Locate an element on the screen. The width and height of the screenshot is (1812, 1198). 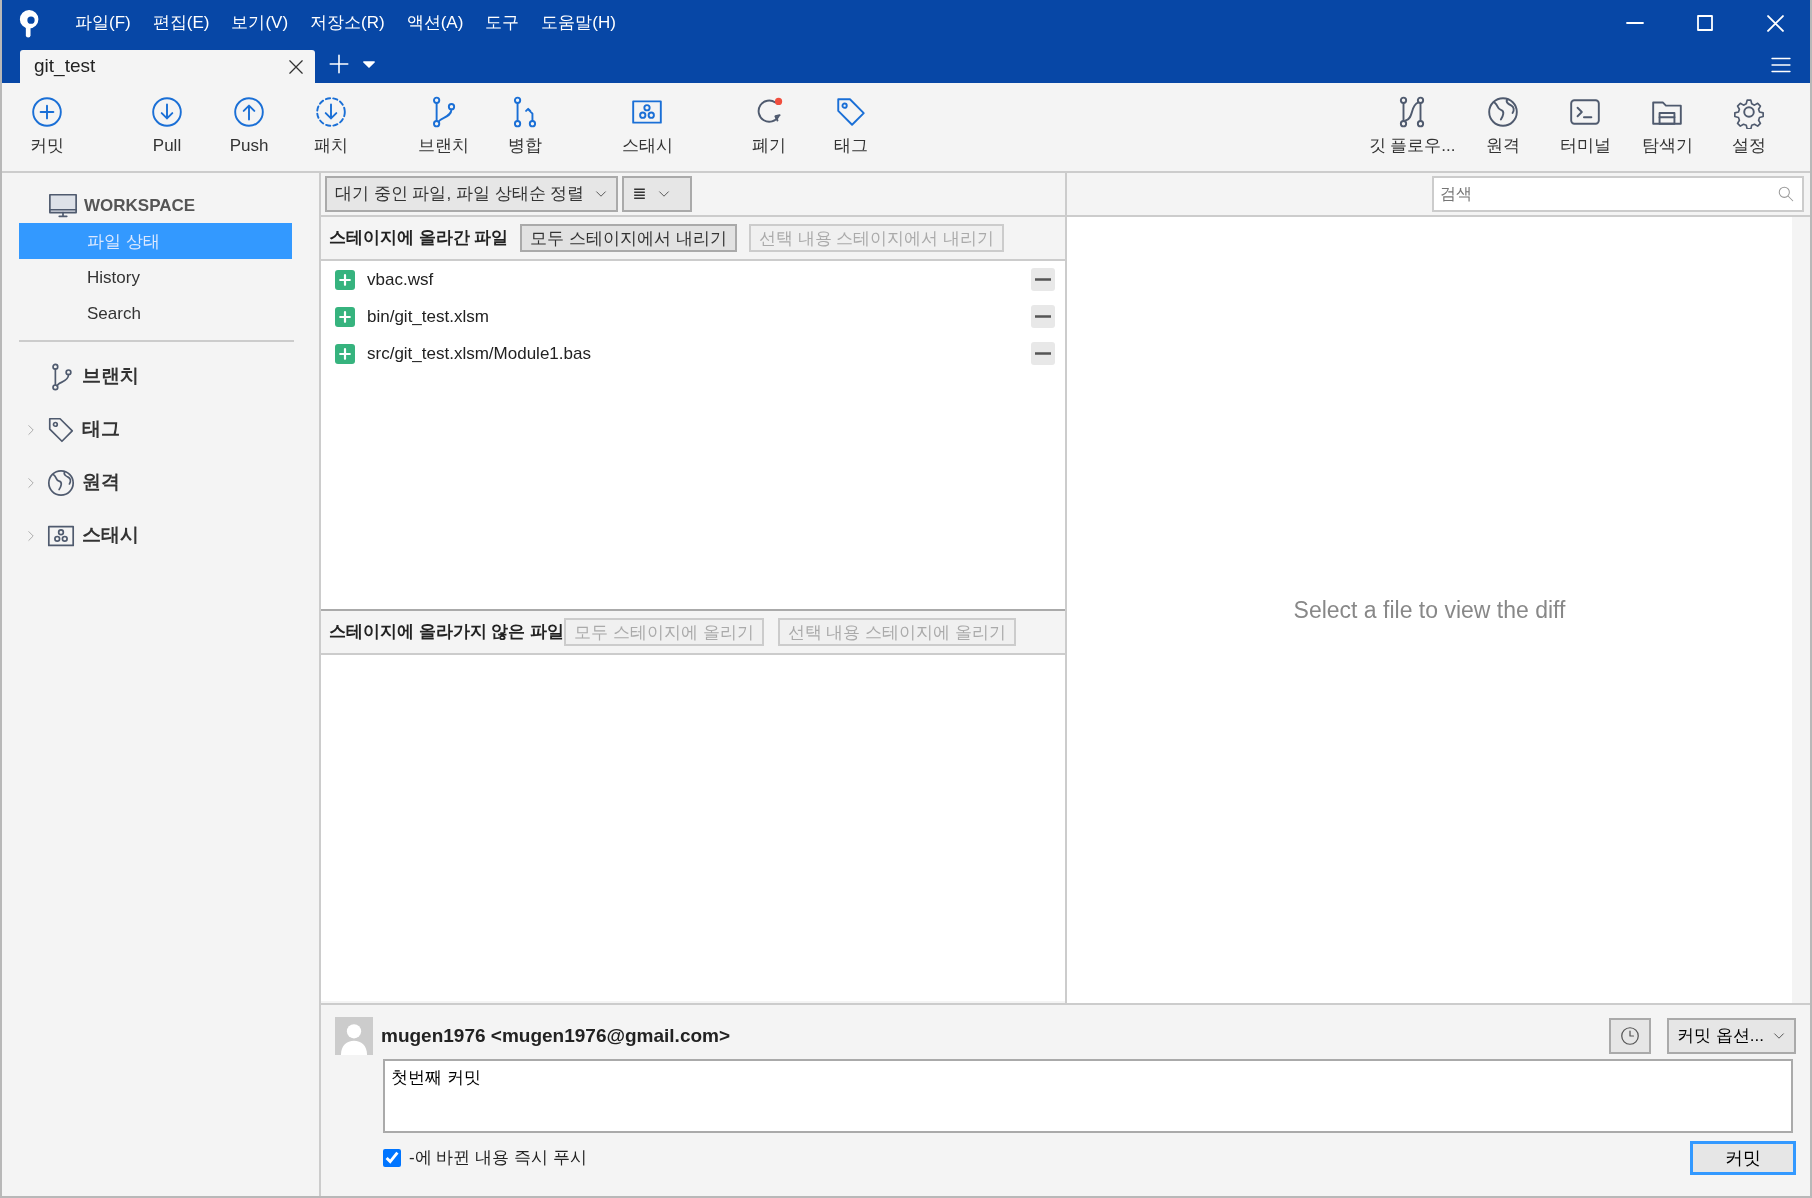
file-path: vbac.wsf is located at coordinates (400, 279).